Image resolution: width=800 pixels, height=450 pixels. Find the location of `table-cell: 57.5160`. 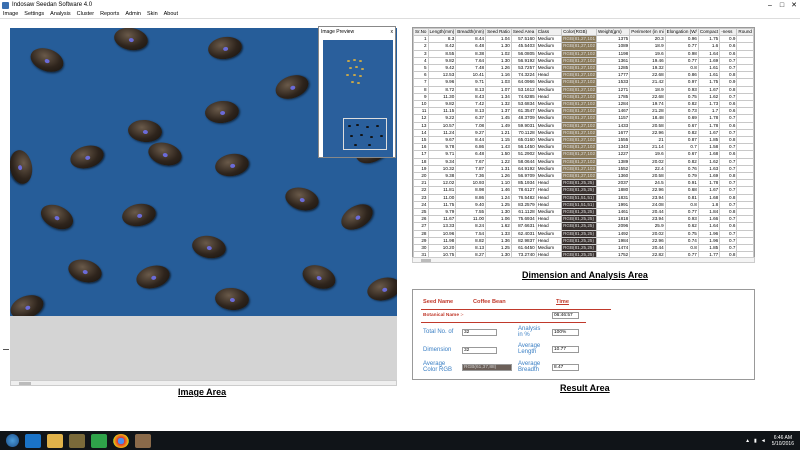

table-cell: 57.5160 is located at coordinates (523, 39).